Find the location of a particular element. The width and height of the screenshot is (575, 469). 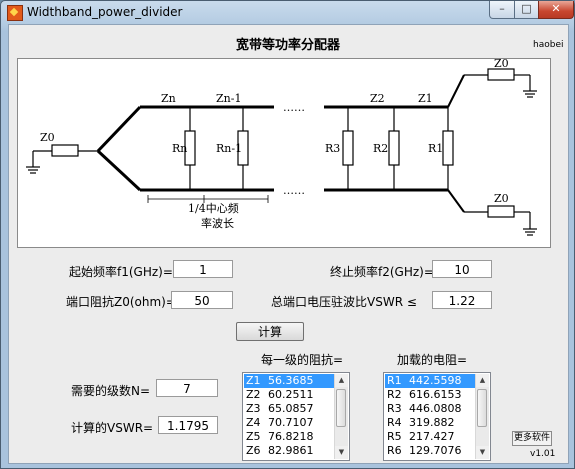

app-icon is located at coordinates (15, 13).